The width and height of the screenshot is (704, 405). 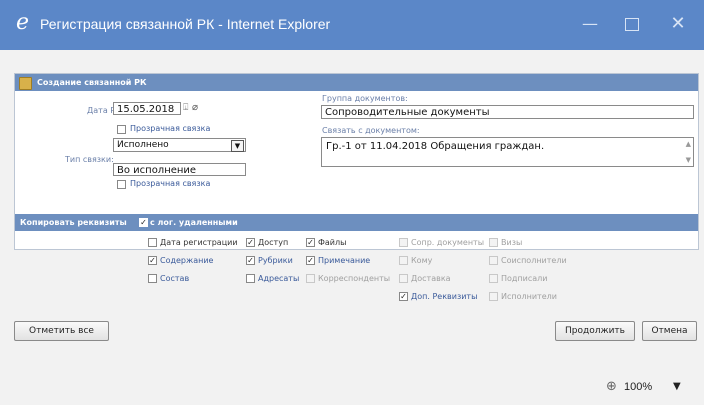 What do you see at coordinates (199, 242) in the screenshot?
I see `copy-reg-date-label: Дата регистрации` at bounding box center [199, 242].